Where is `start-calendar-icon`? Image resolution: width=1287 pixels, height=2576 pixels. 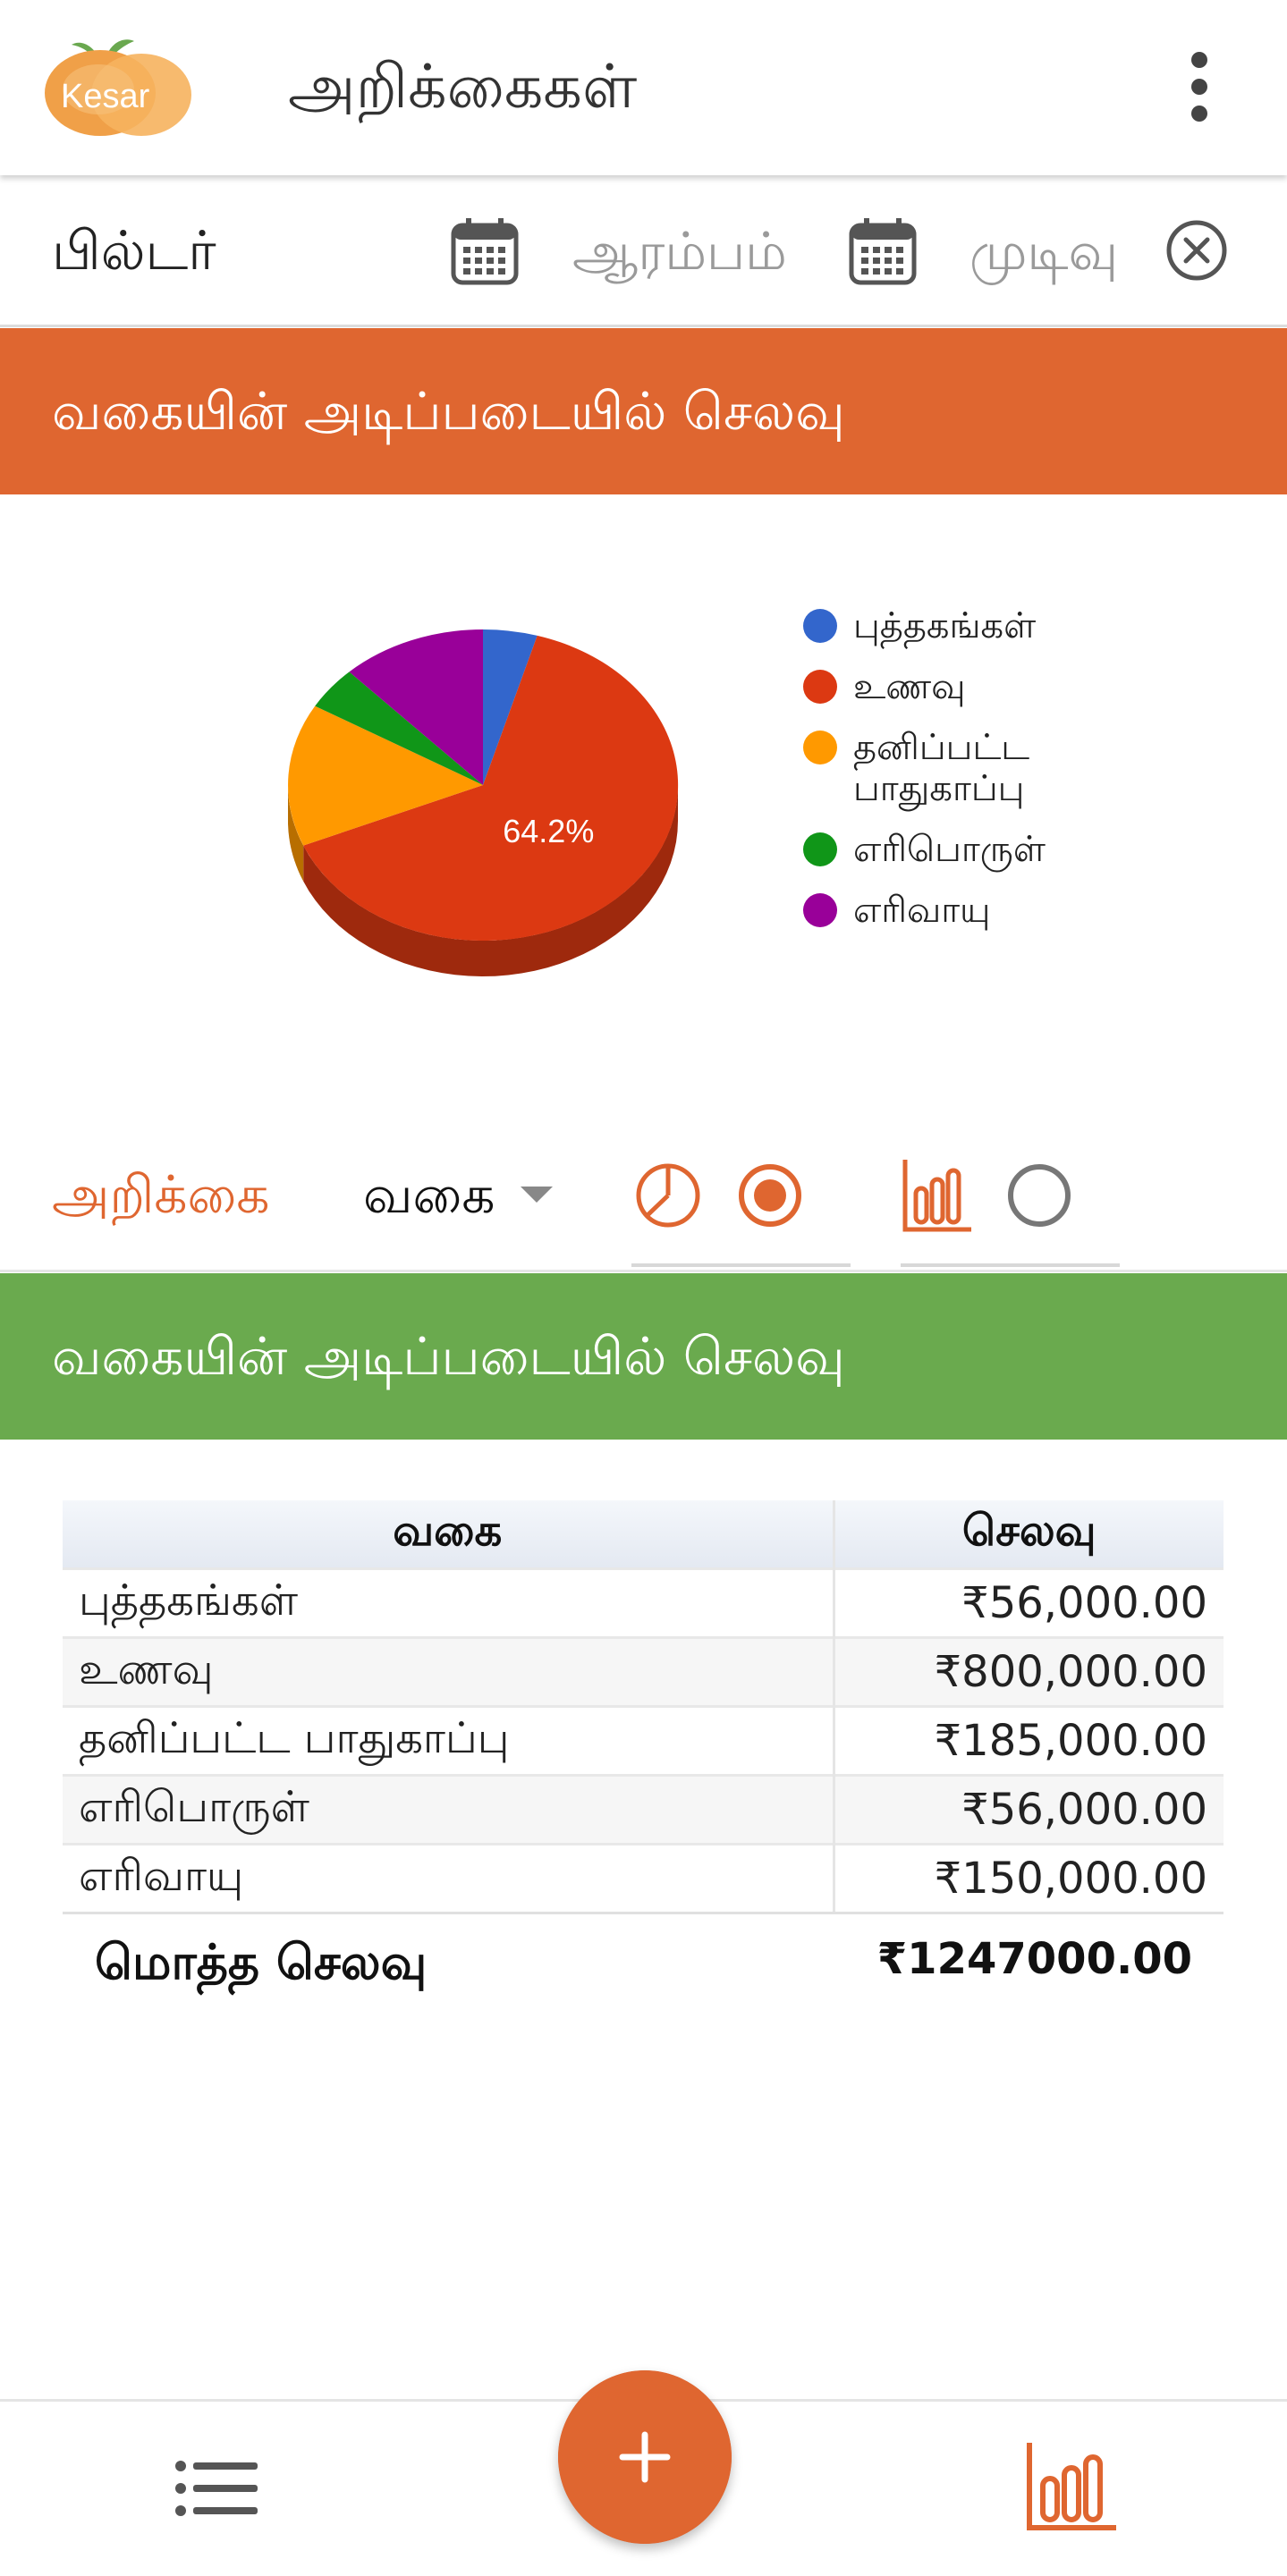
start-calendar-icon is located at coordinates (485, 251).